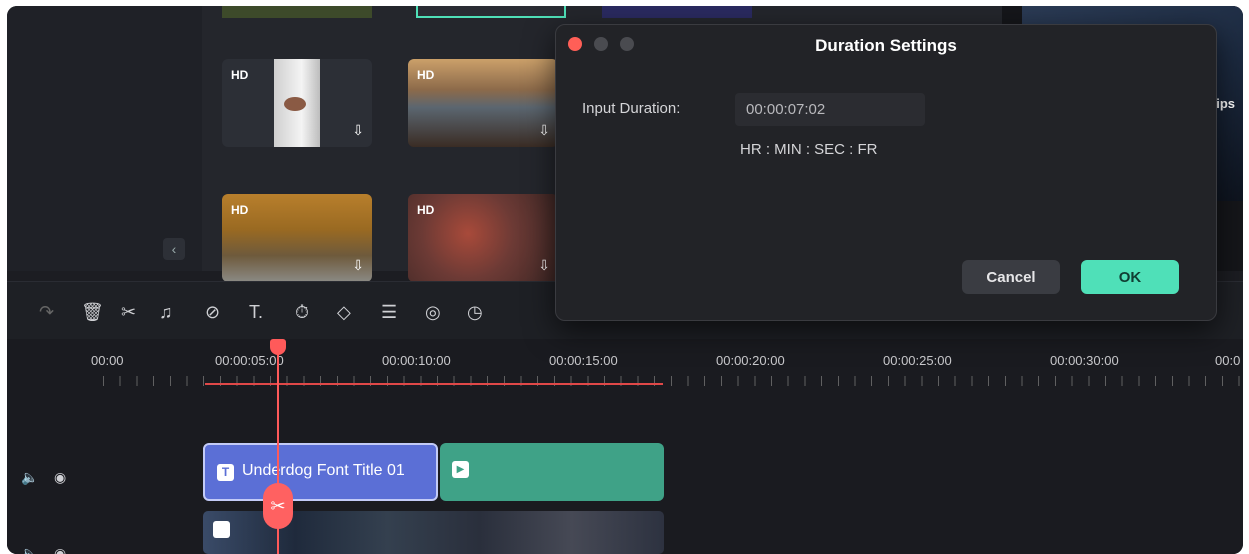 The width and height of the screenshot is (1249, 554). Describe the element at coordinates (460, 469) in the screenshot. I see `play-icon: ▶` at that location.